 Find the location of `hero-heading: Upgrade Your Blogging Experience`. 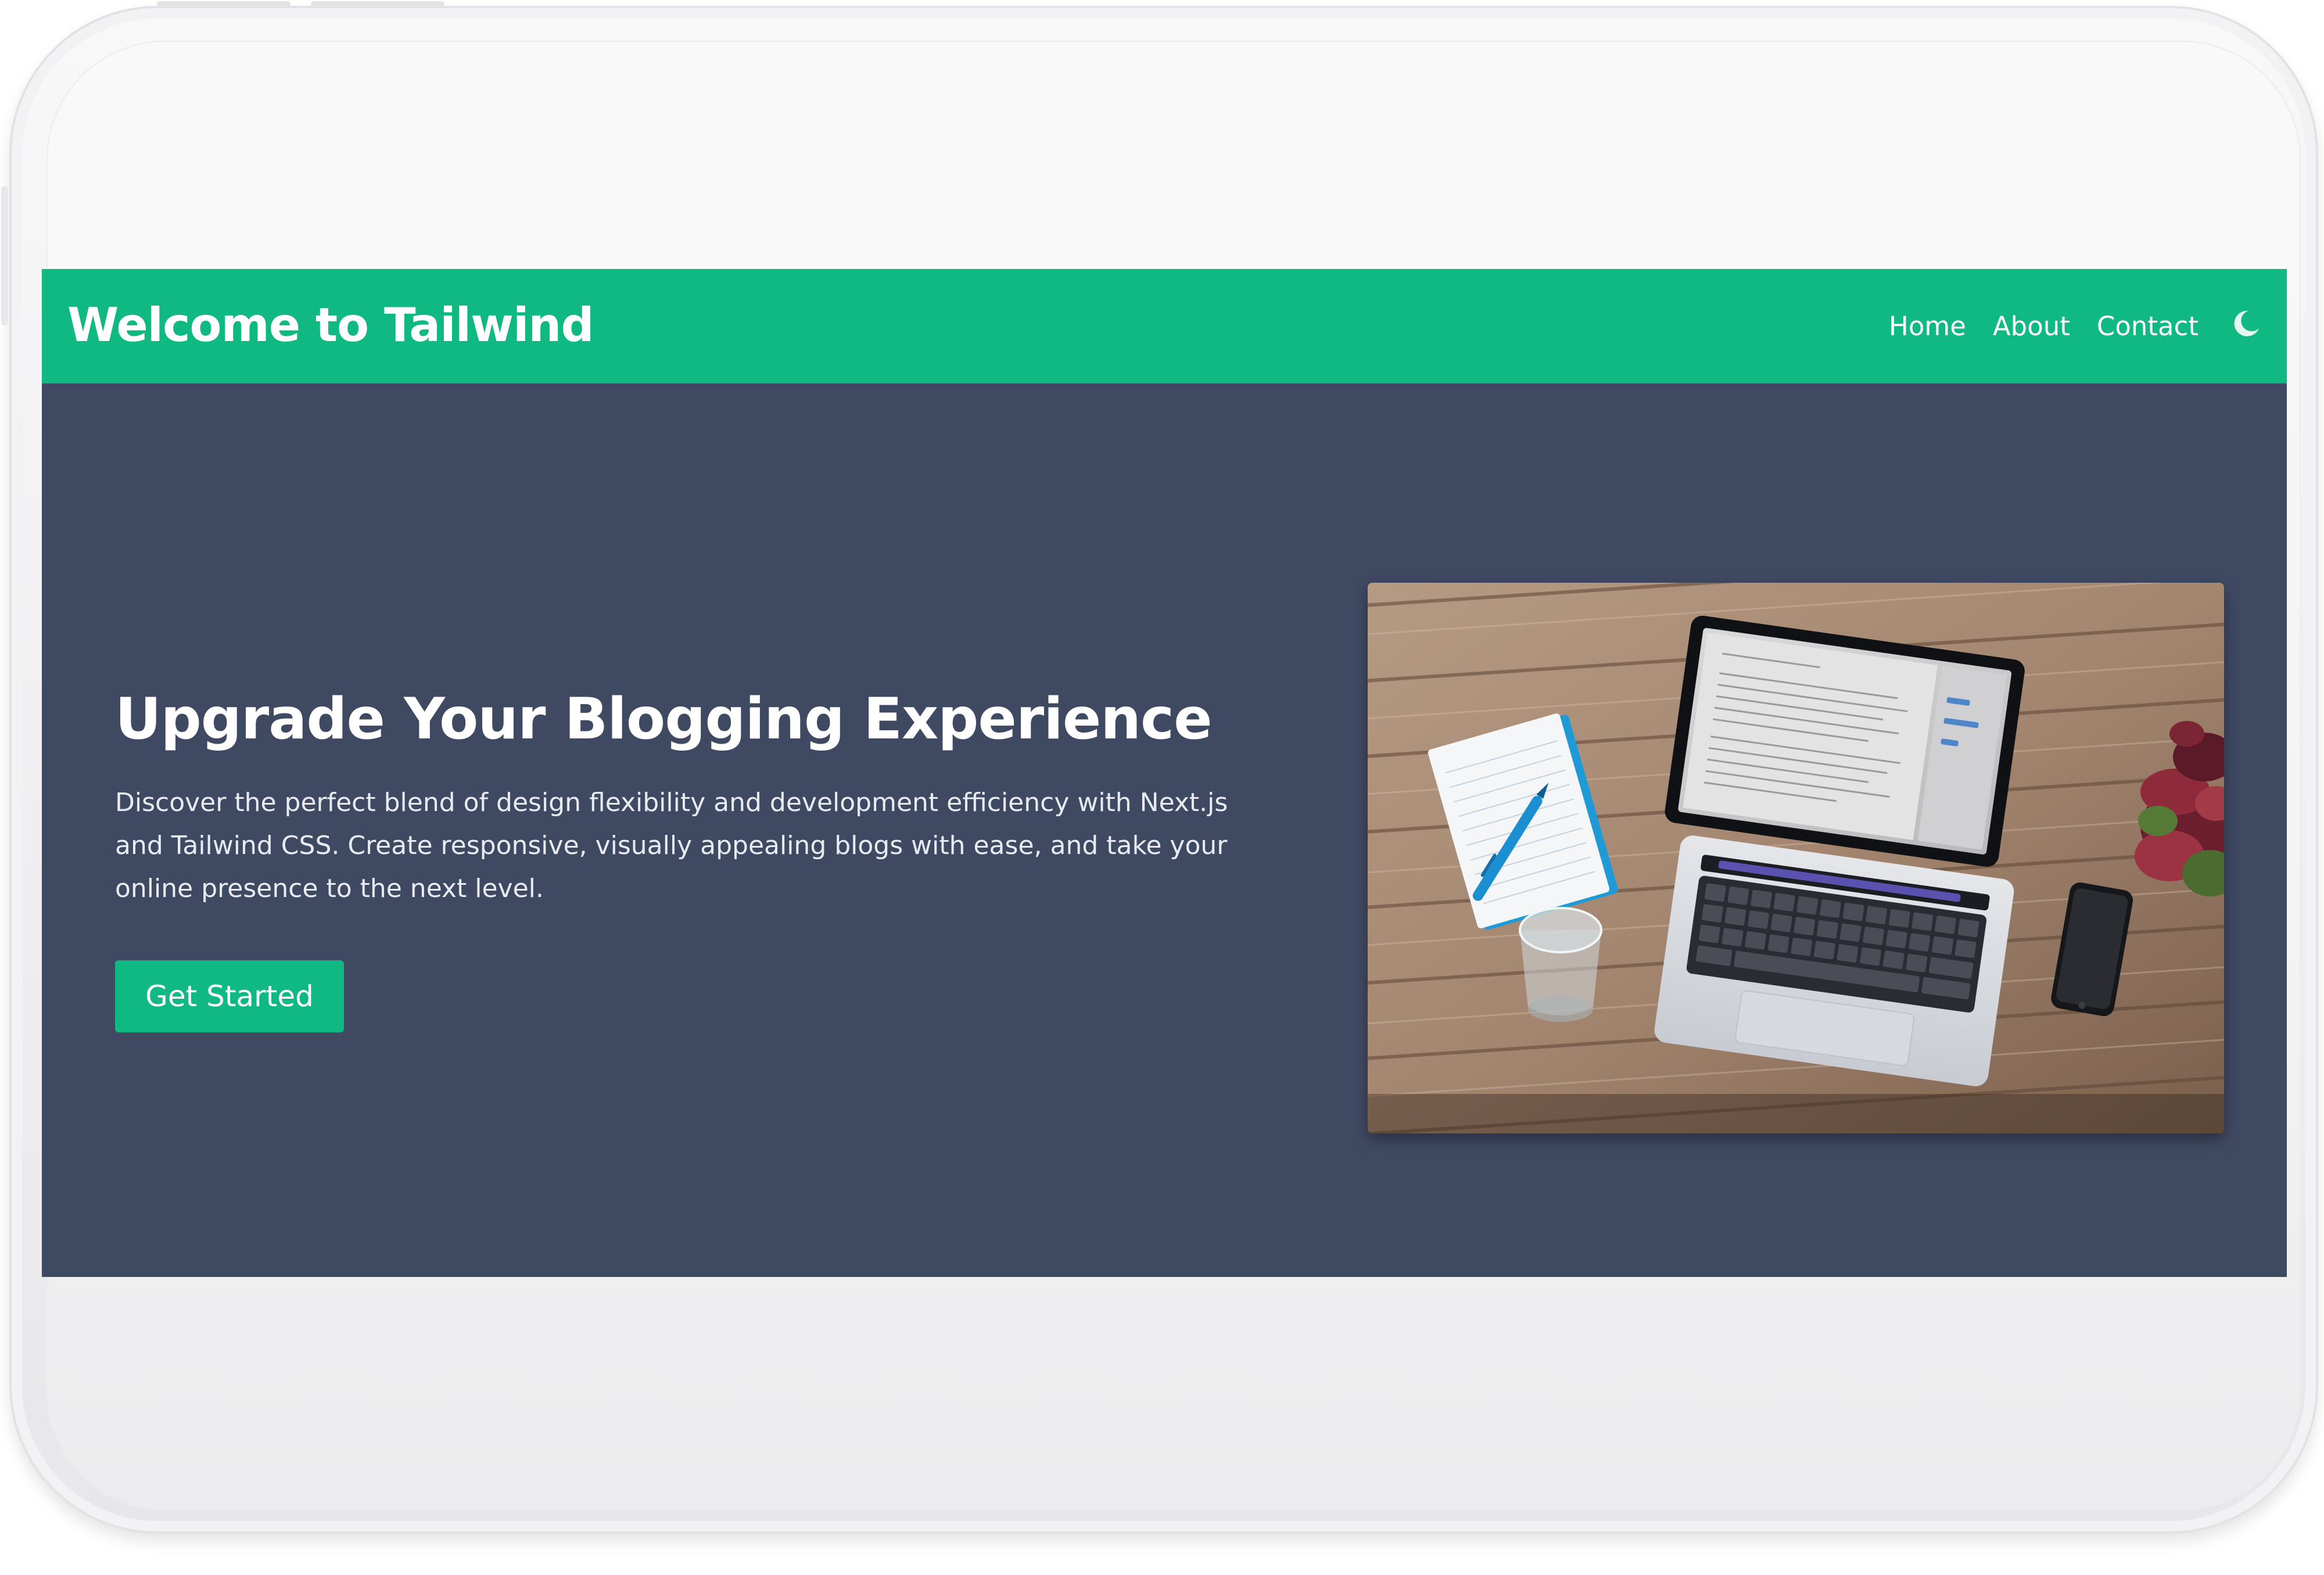

hero-heading: Upgrade Your Blogging Experience is located at coordinates (664, 719).